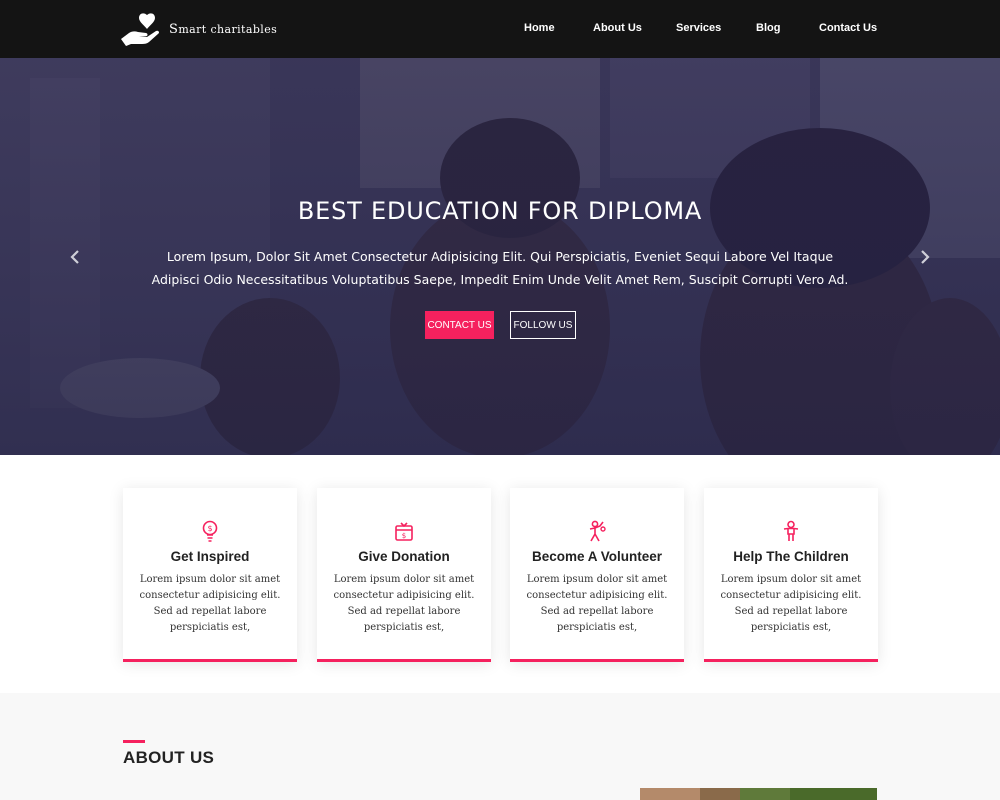 Image resolution: width=1000 pixels, height=800 pixels. I want to click on feature-card-title: Become A Volunteer, so click(597, 556).